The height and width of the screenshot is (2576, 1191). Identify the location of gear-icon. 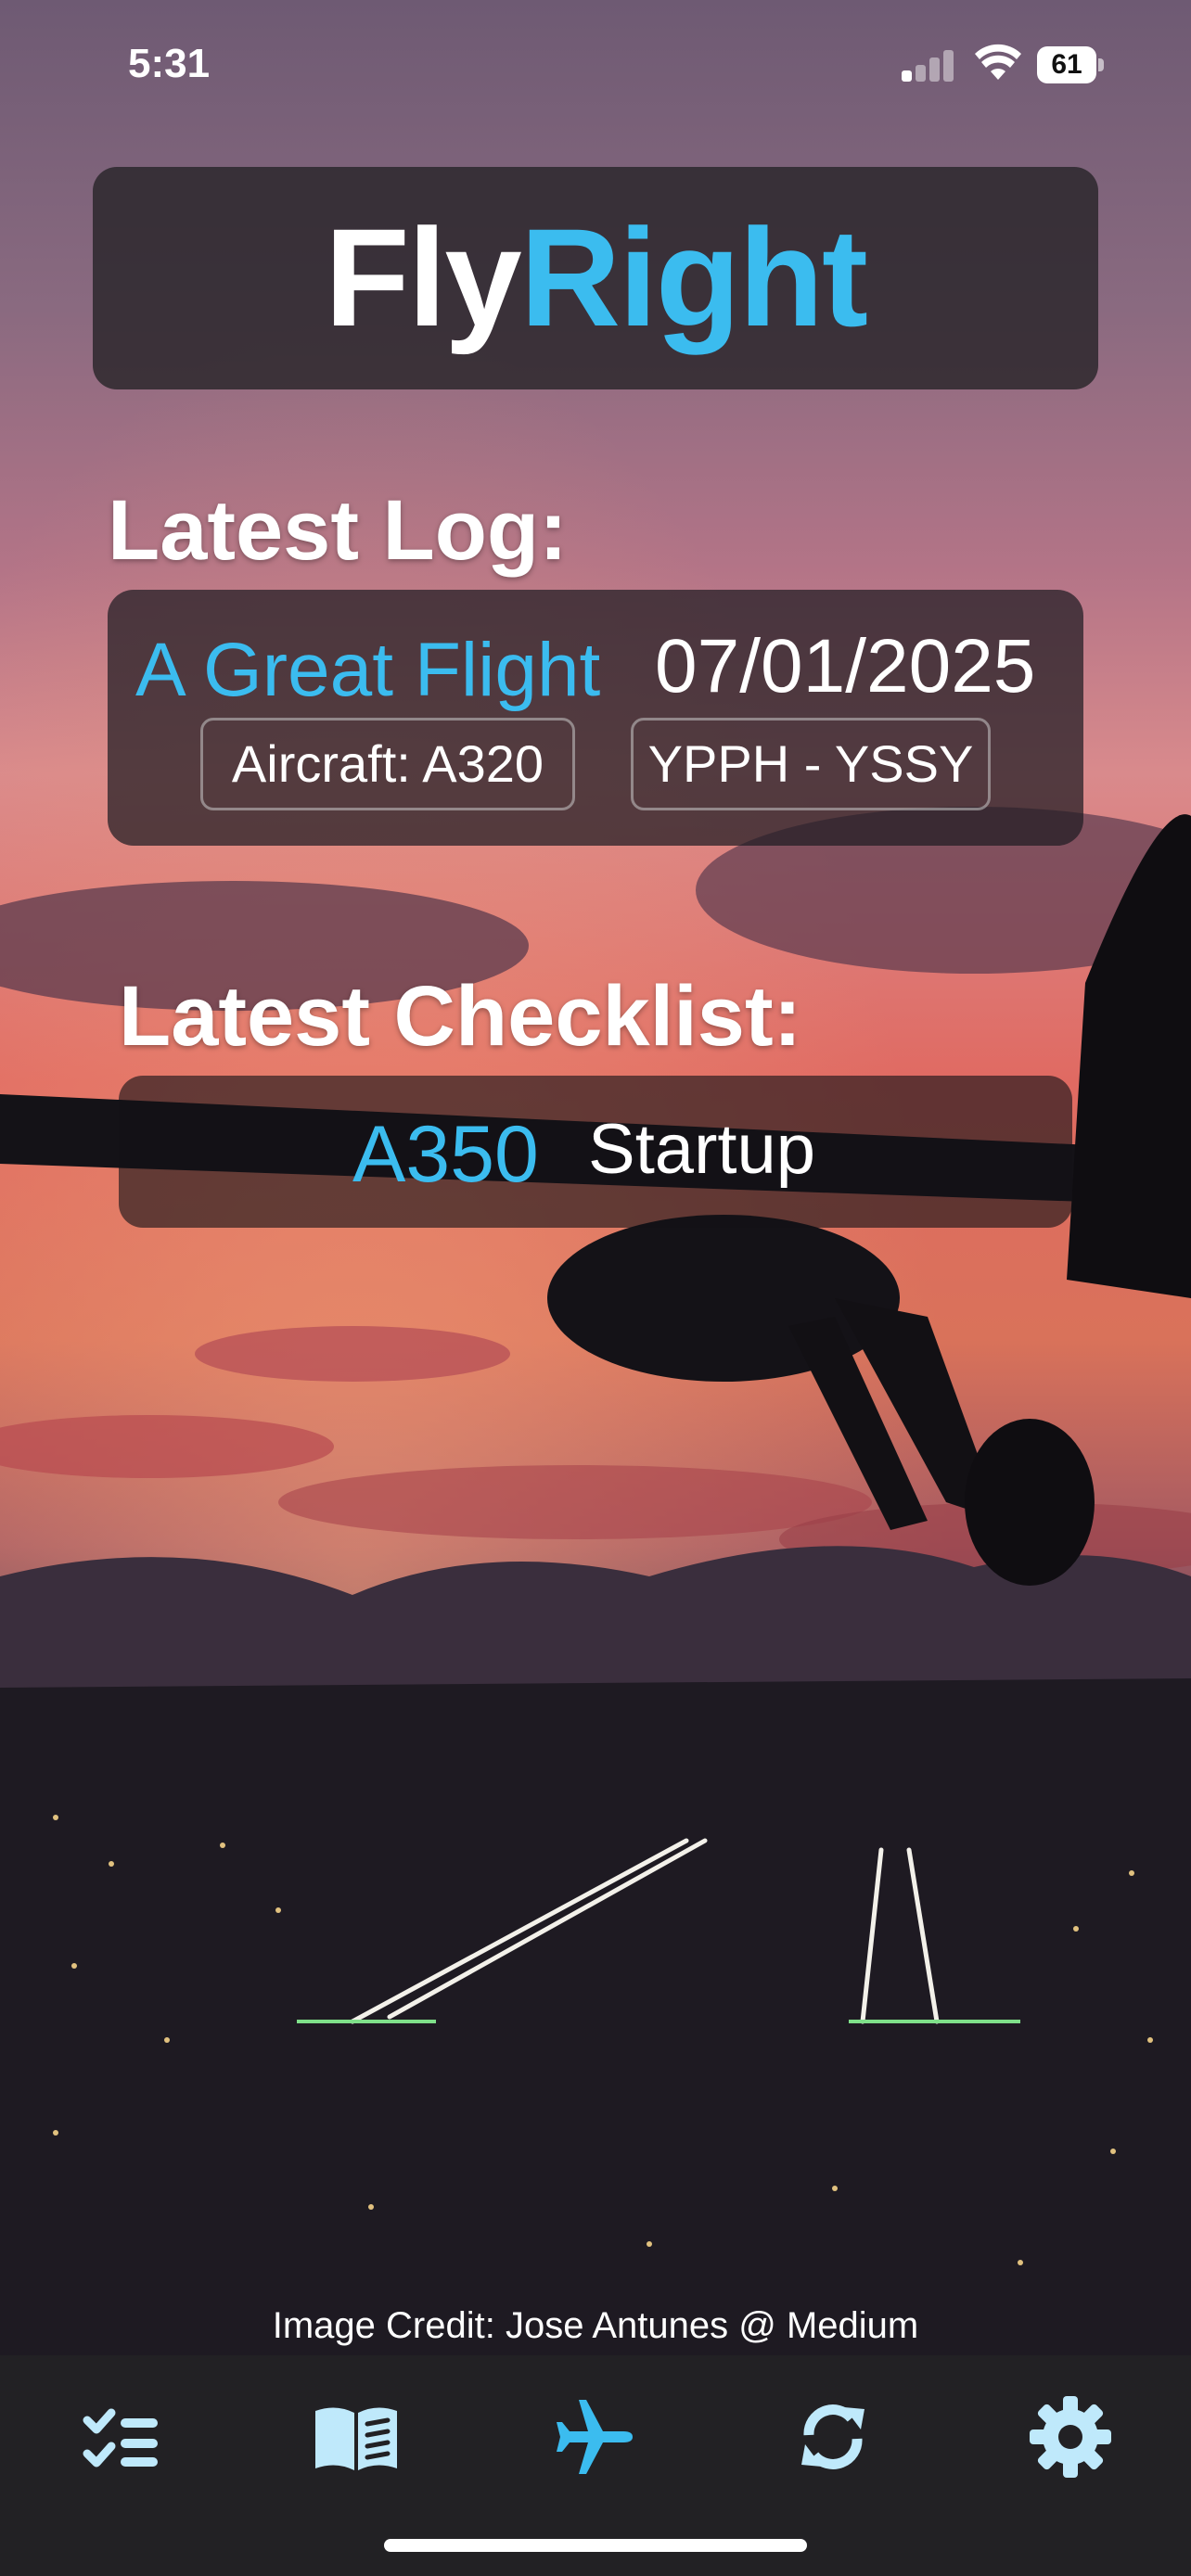
(1070, 2437).